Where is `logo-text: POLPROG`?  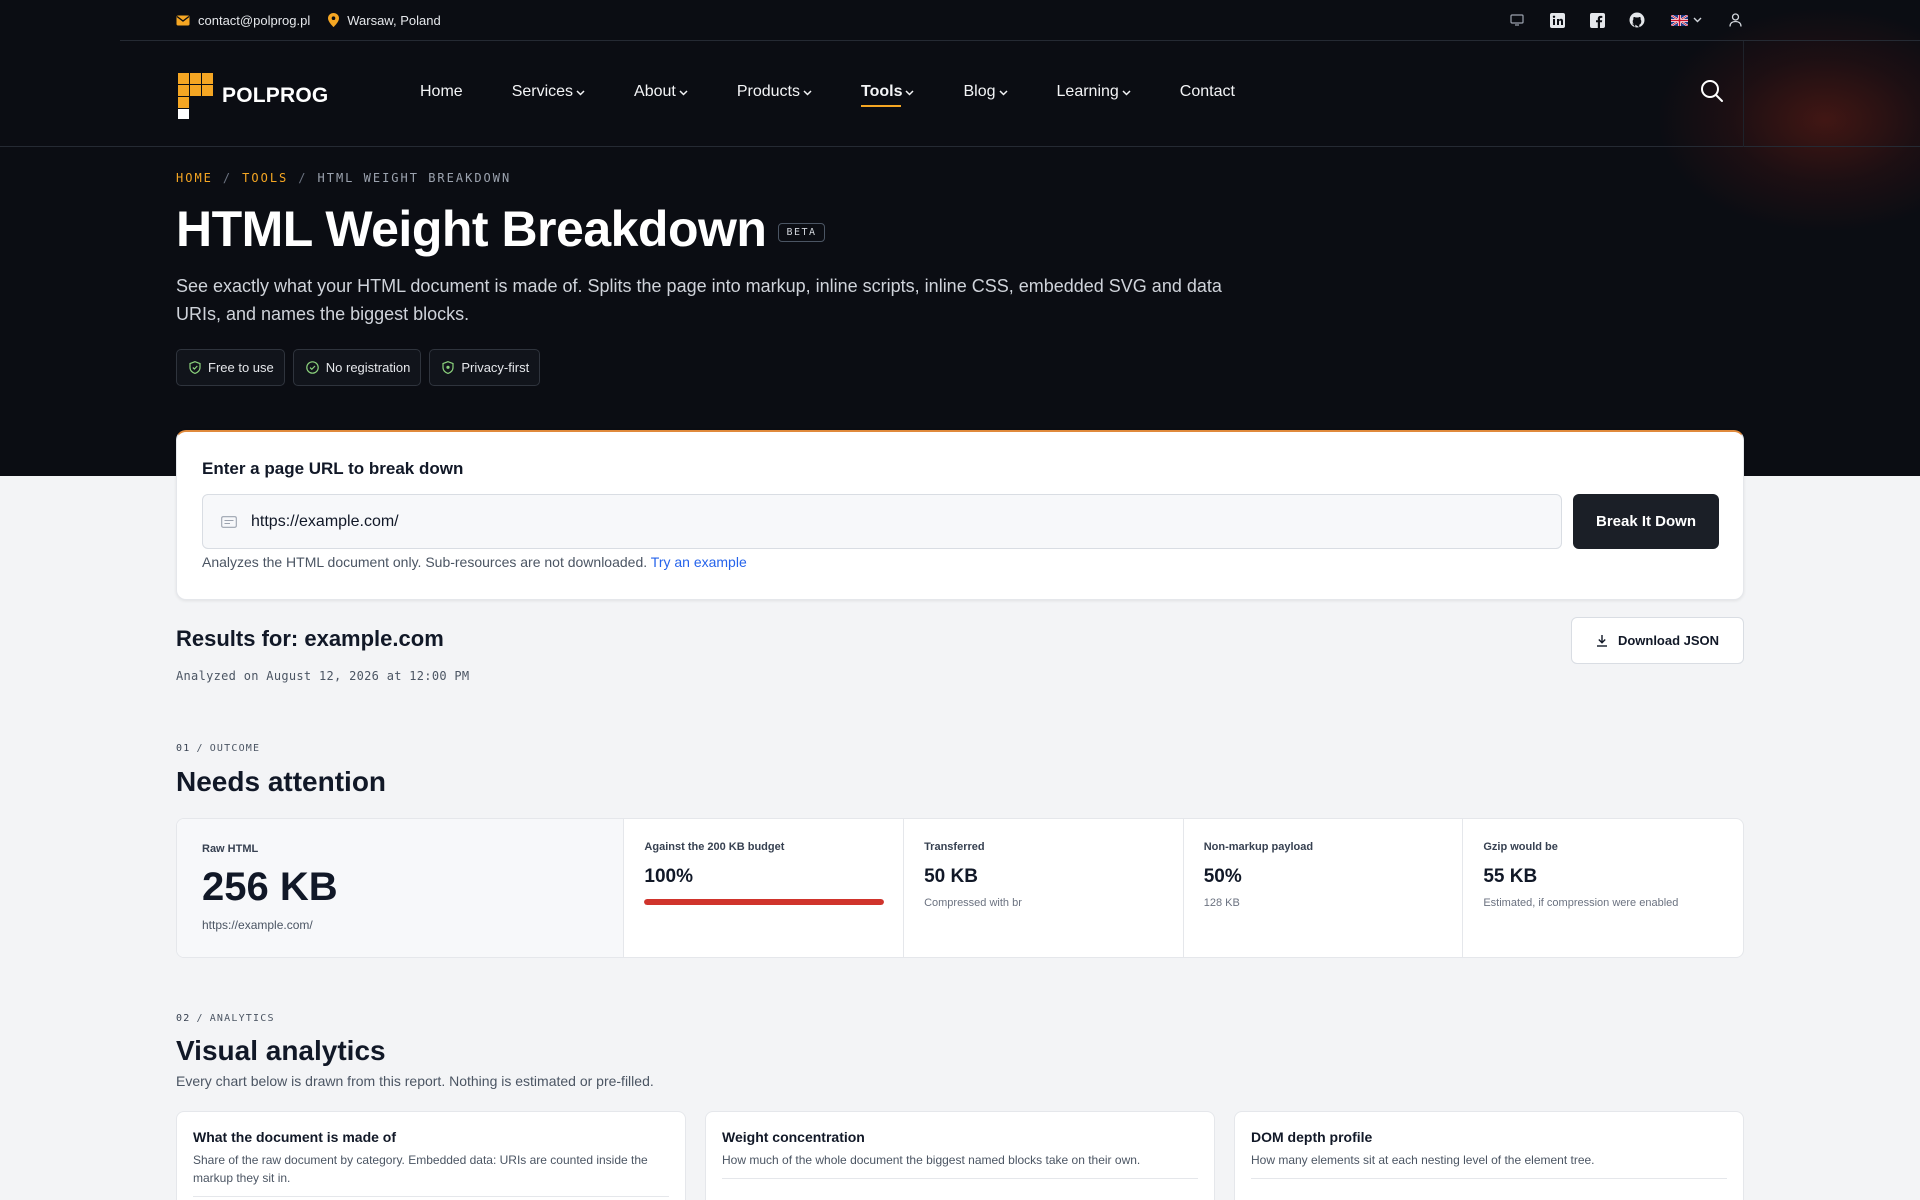
logo-text: POLPROG is located at coordinates (275, 95).